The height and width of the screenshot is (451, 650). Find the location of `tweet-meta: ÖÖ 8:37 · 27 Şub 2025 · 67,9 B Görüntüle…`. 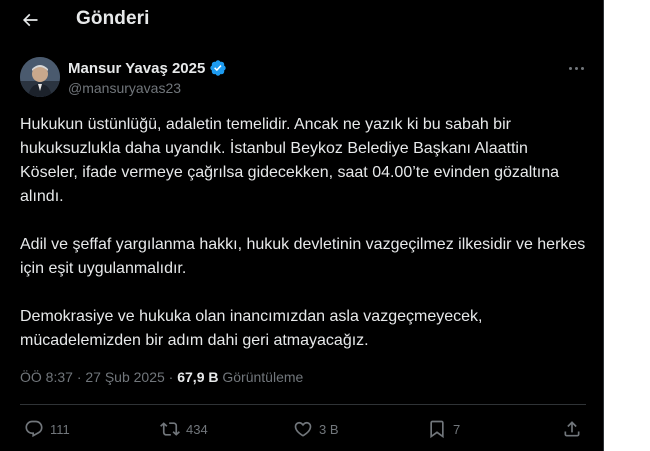

tweet-meta: ÖÖ 8:37 · 27 Şub 2025 · 67,9 B Görüntüle… is located at coordinates (161, 377).